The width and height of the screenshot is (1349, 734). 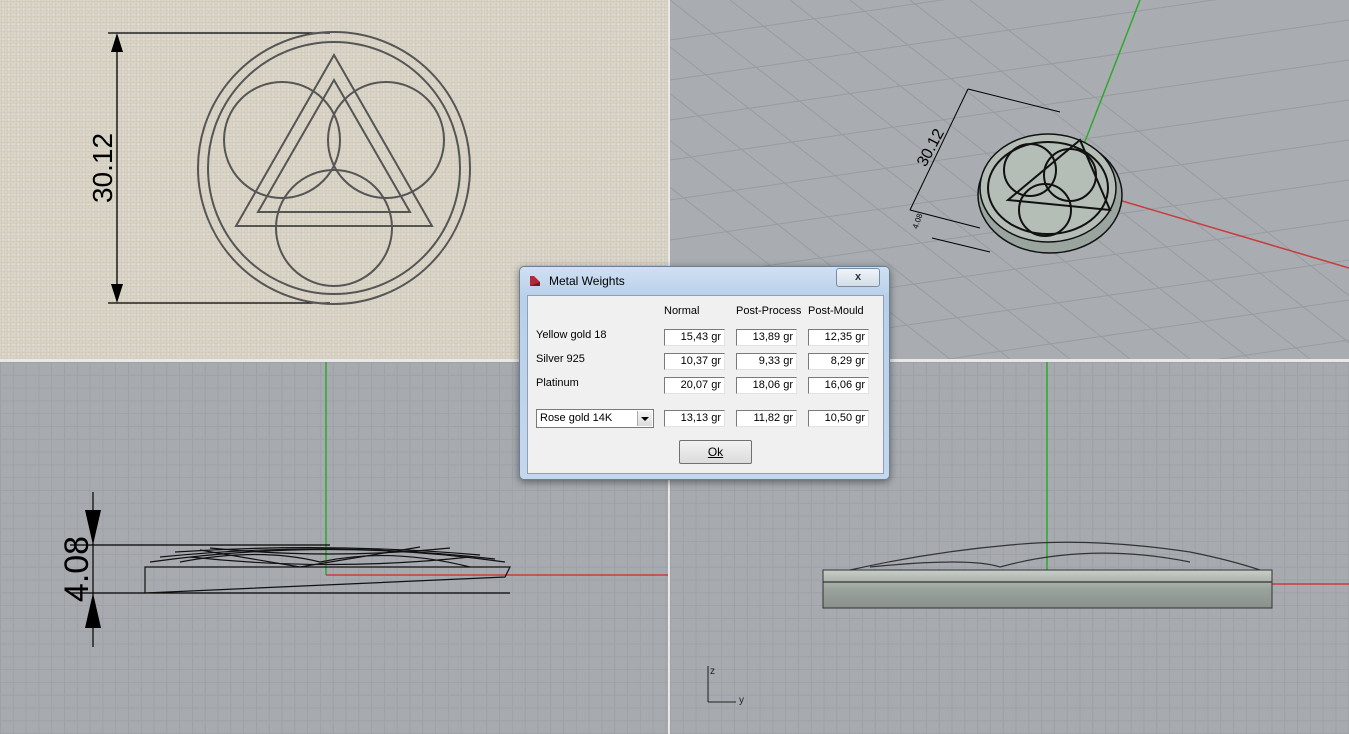 What do you see at coordinates (587, 281) in the screenshot?
I see `dialog-title: Metal Weights` at bounding box center [587, 281].